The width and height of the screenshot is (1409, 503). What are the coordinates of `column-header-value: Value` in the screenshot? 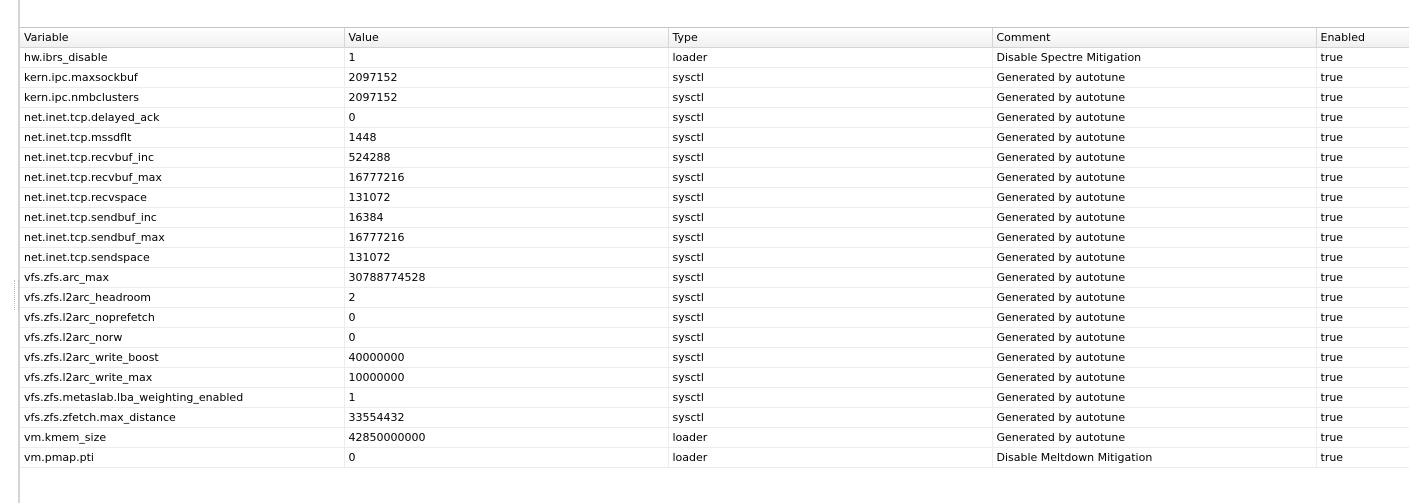 It's located at (506, 38).